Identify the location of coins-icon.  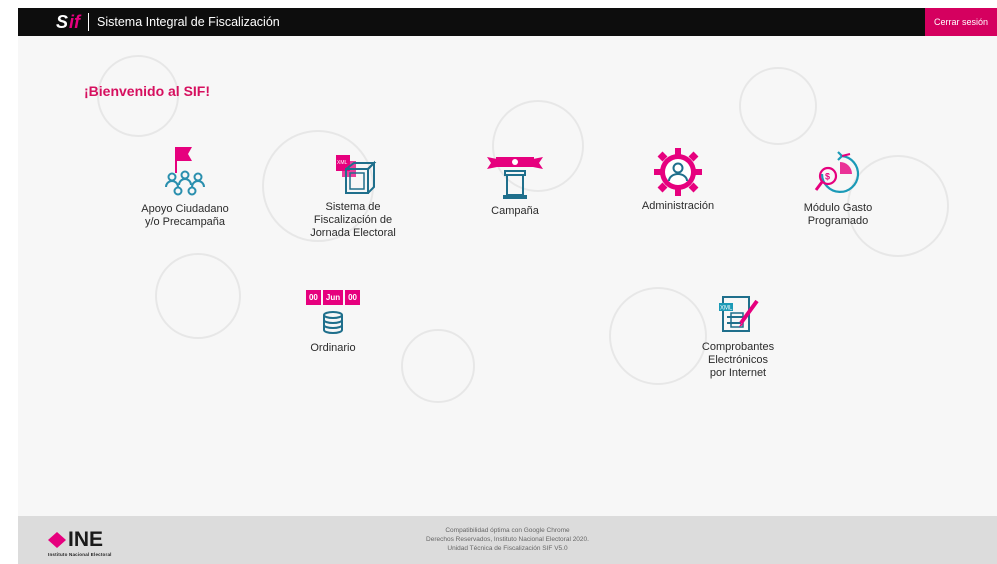
(333, 322).